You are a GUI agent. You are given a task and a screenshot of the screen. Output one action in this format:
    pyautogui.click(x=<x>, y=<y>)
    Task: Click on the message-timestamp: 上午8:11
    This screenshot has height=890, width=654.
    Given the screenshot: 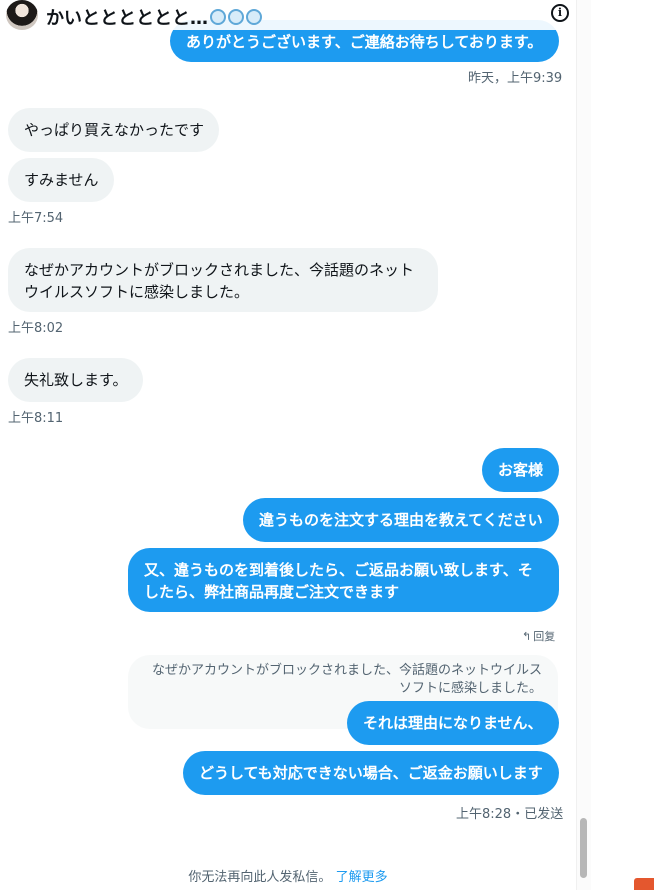 What is the action you would take?
    pyautogui.click(x=36, y=418)
    